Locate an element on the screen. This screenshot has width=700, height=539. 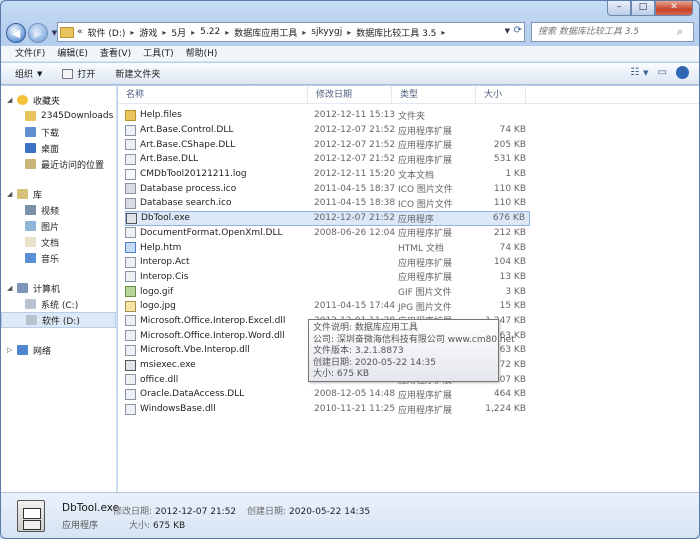
breadcrumb-item: sjkyygj is located at coordinates (326, 32).